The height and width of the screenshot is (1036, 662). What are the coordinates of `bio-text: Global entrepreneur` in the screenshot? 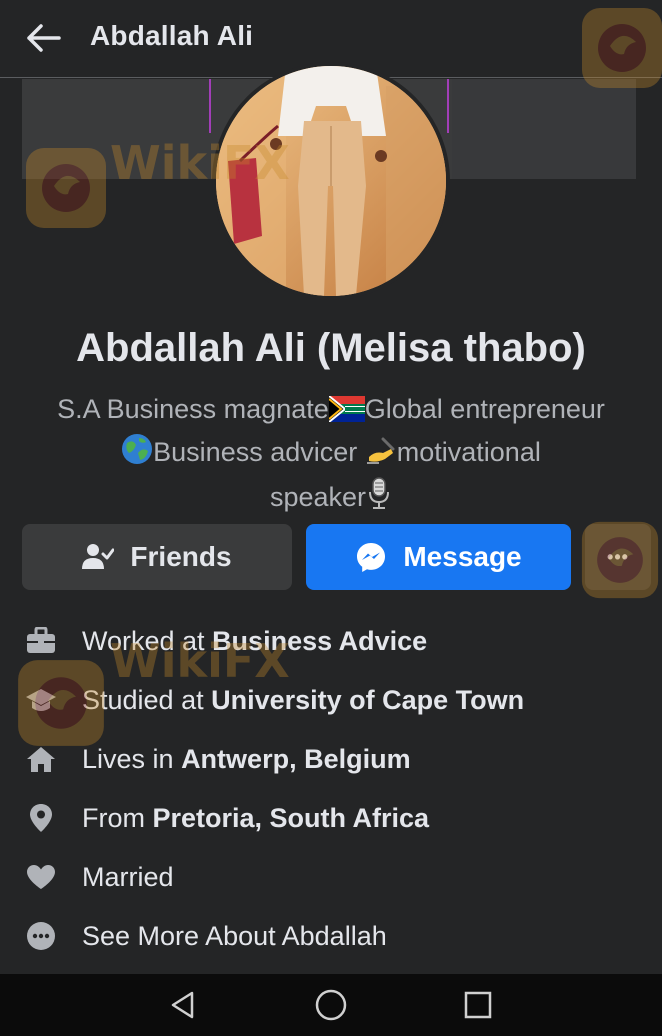 It's located at (484, 409).